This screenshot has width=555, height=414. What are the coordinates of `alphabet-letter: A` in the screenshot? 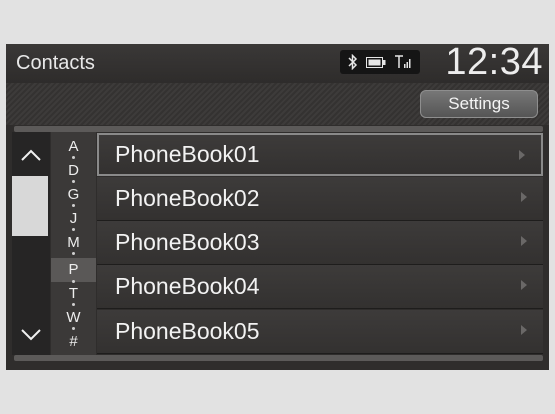 It's located at (73, 146).